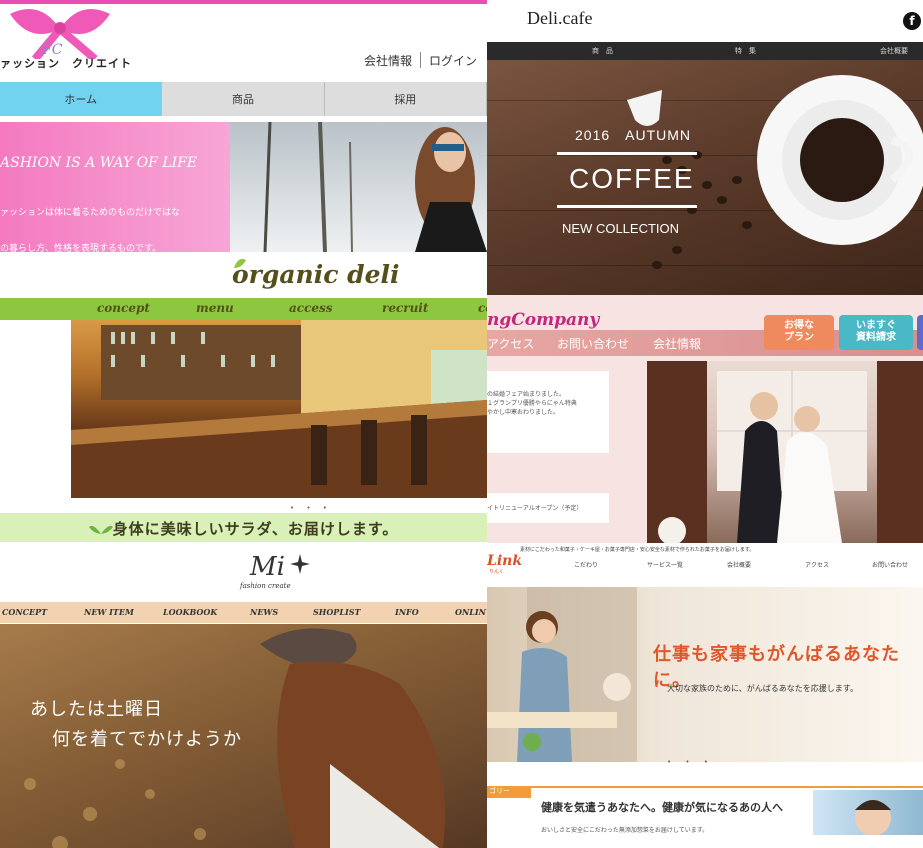  I want to click on divider, so click(420, 60).